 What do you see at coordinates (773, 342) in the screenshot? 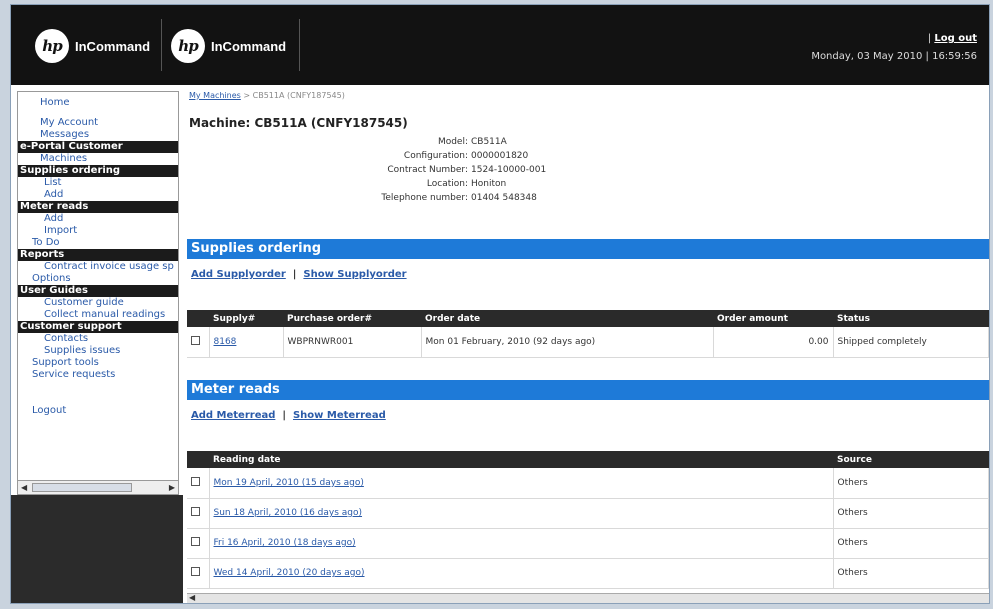
I see `order-amount-cell: 0.00` at bounding box center [773, 342].